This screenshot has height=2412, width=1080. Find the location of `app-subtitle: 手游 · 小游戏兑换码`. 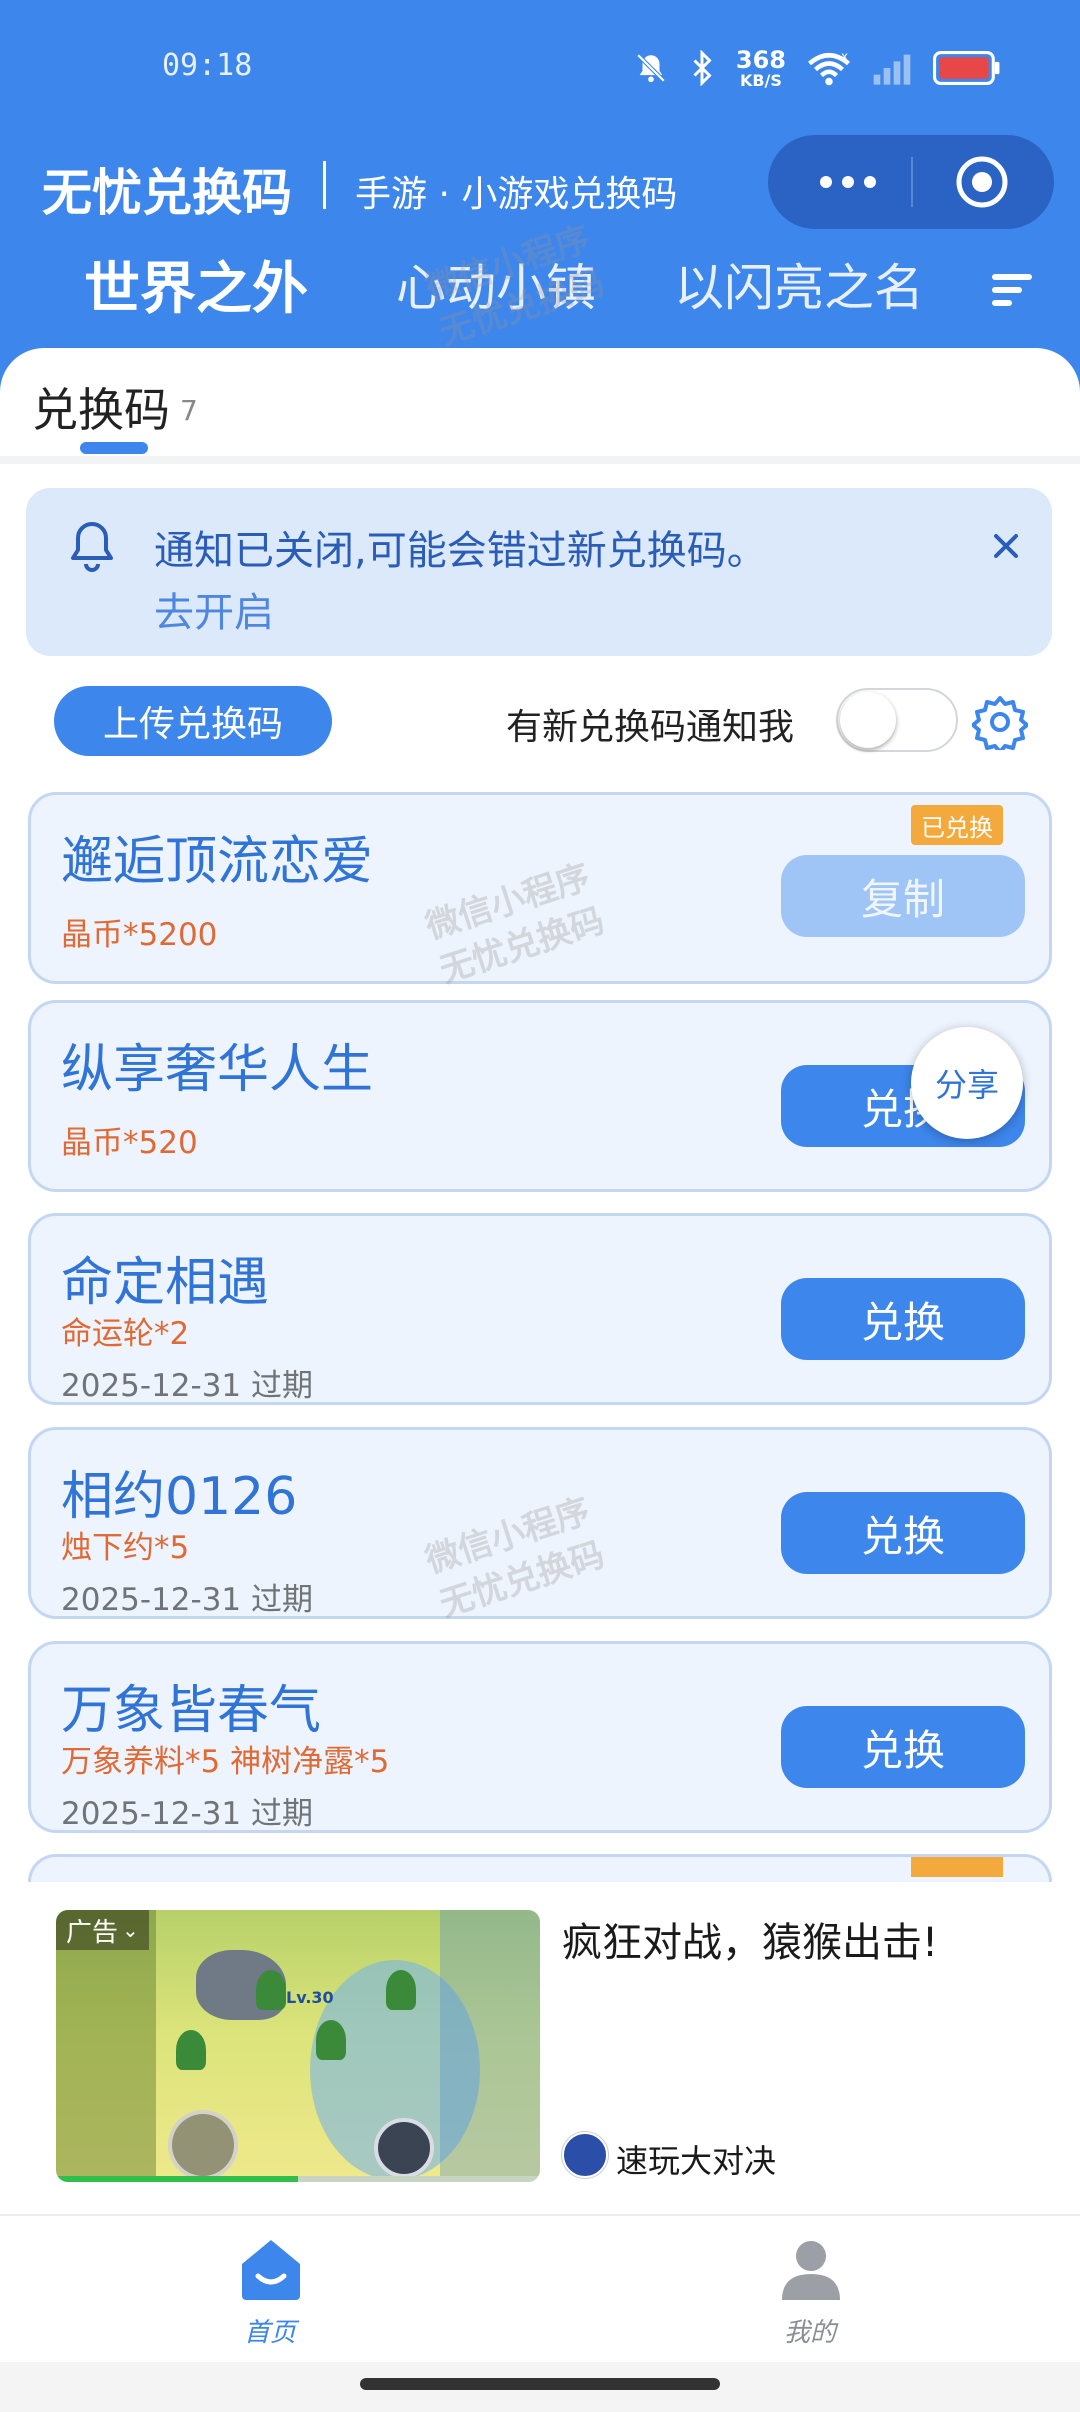

app-subtitle: 手游 · 小游戏兑换码 is located at coordinates (516, 194).